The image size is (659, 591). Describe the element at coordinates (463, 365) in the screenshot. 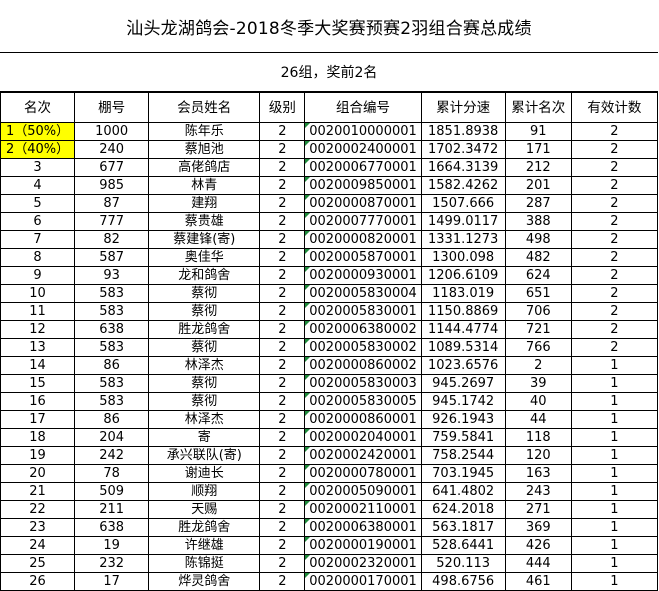

I see `cell-cumulative-speed: 1023.6576` at that location.